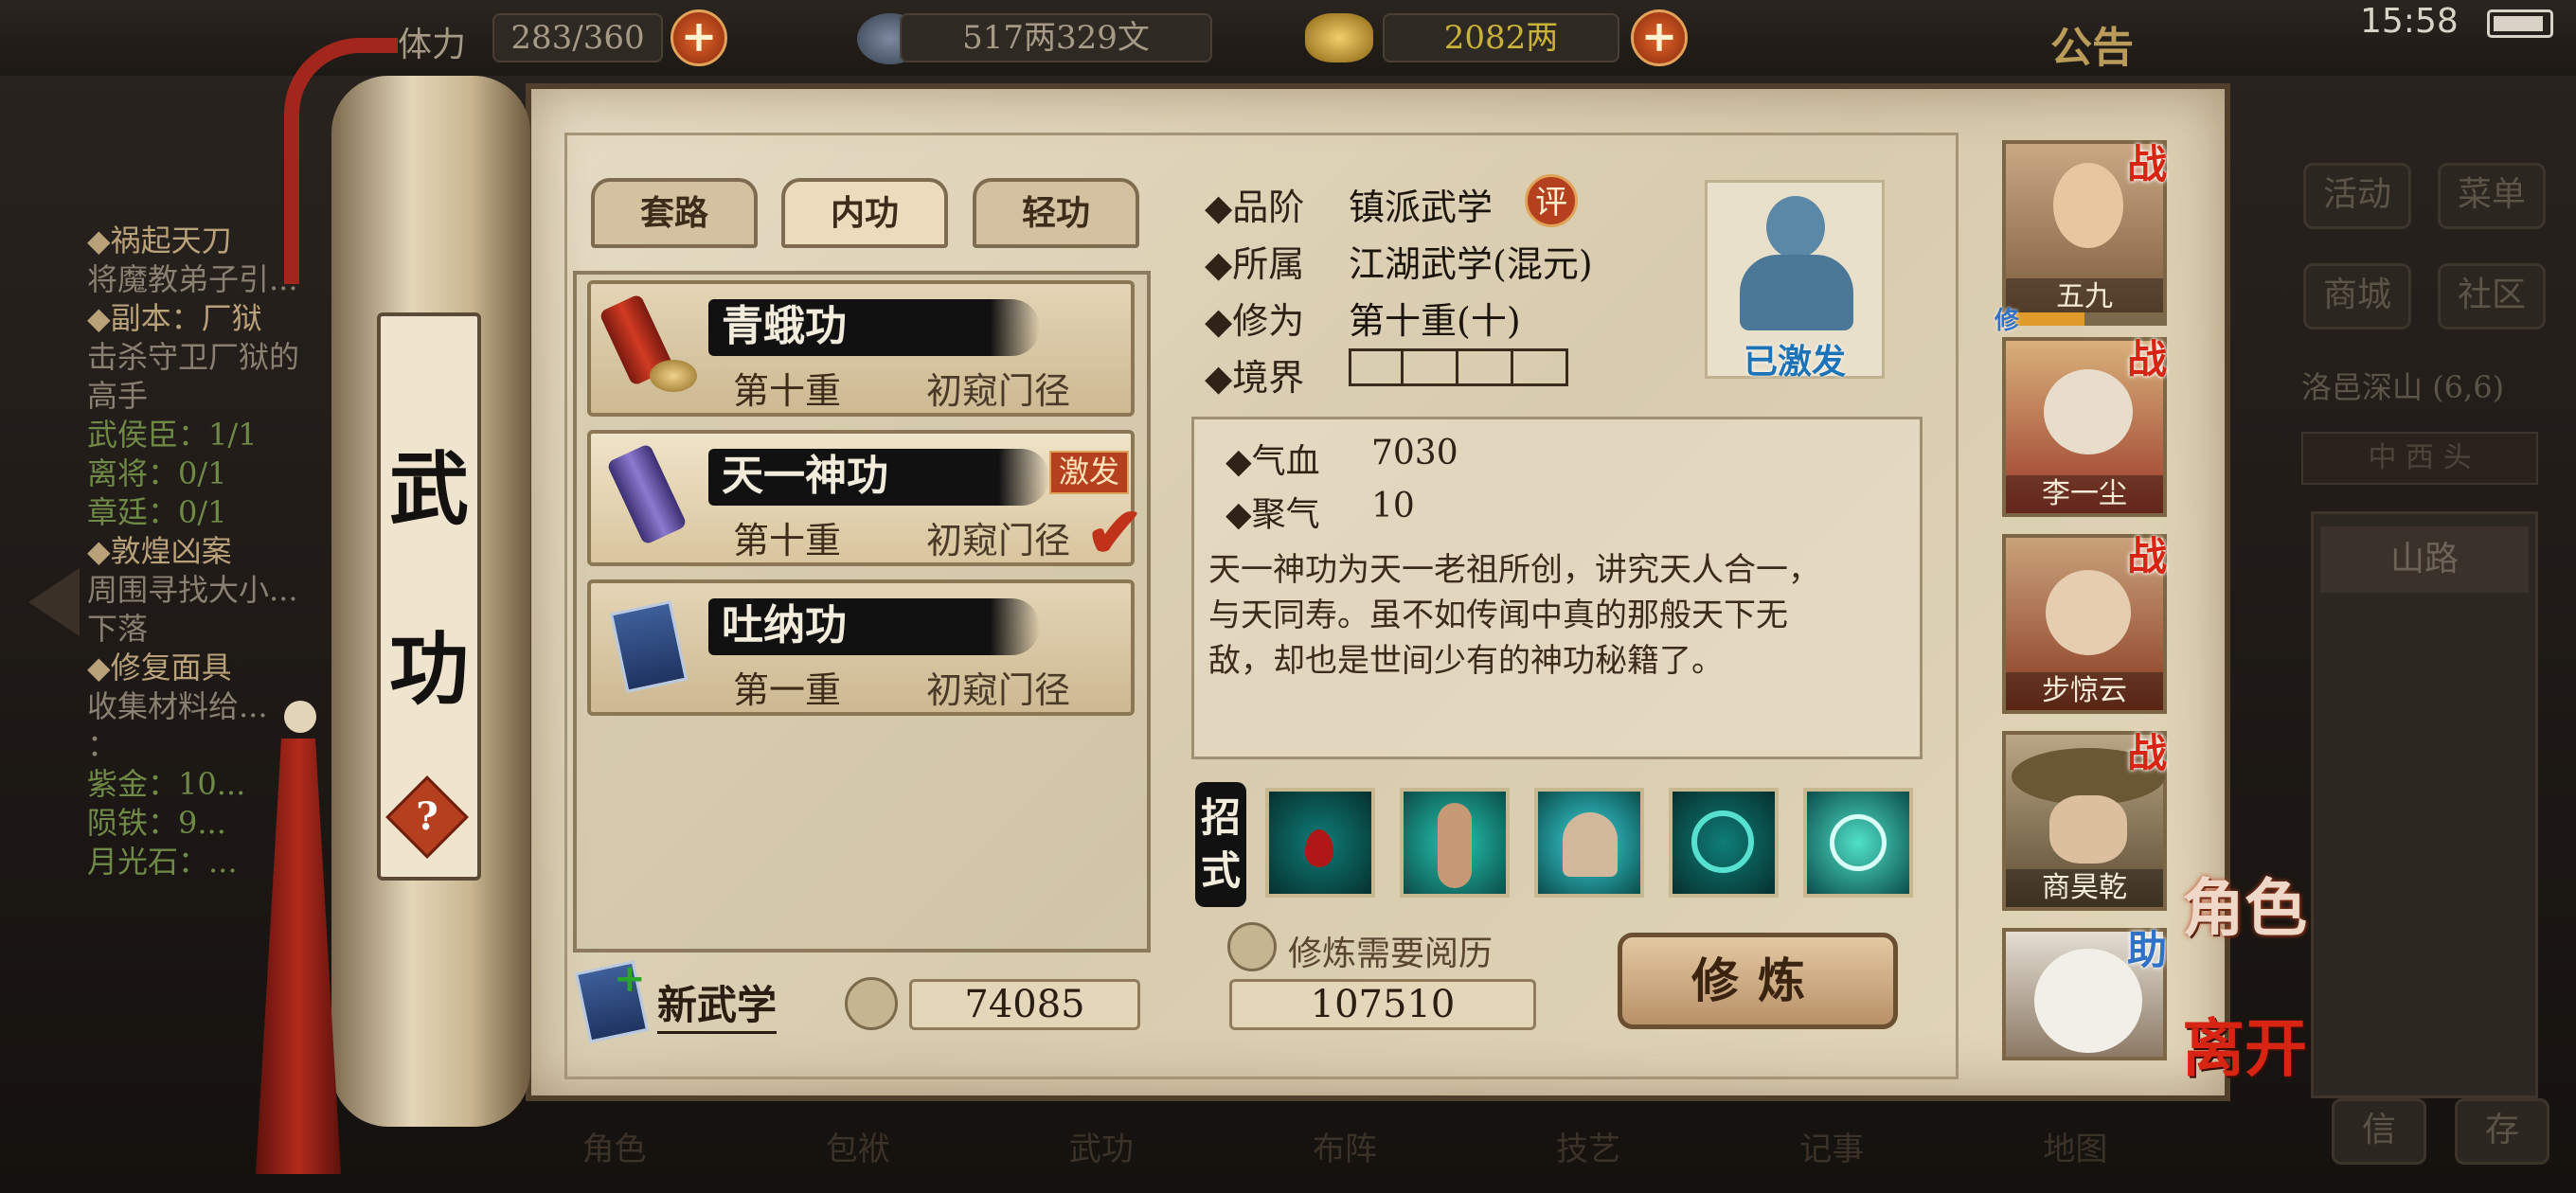 Image resolution: width=2576 pixels, height=1193 pixels. I want to click on scroll-purple-icon, so click(649, 497).